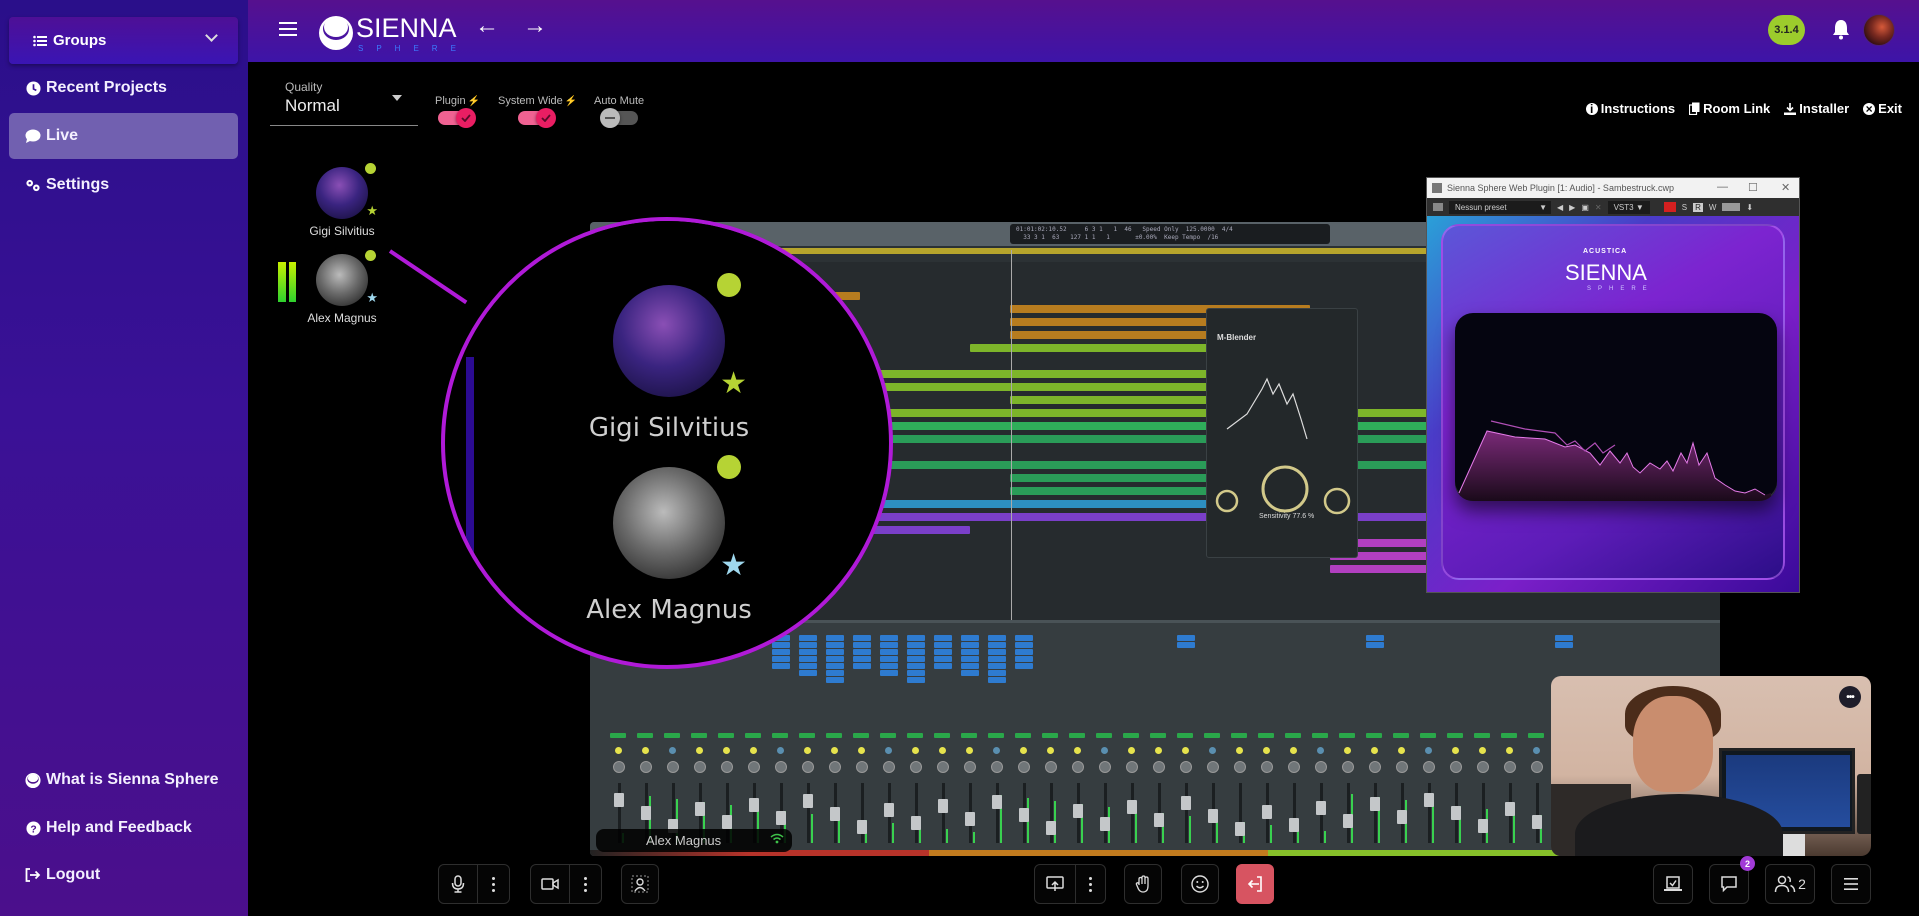 This screenshot has height=916, width=1919. I want to click on app-icon, so click(1437, 188).